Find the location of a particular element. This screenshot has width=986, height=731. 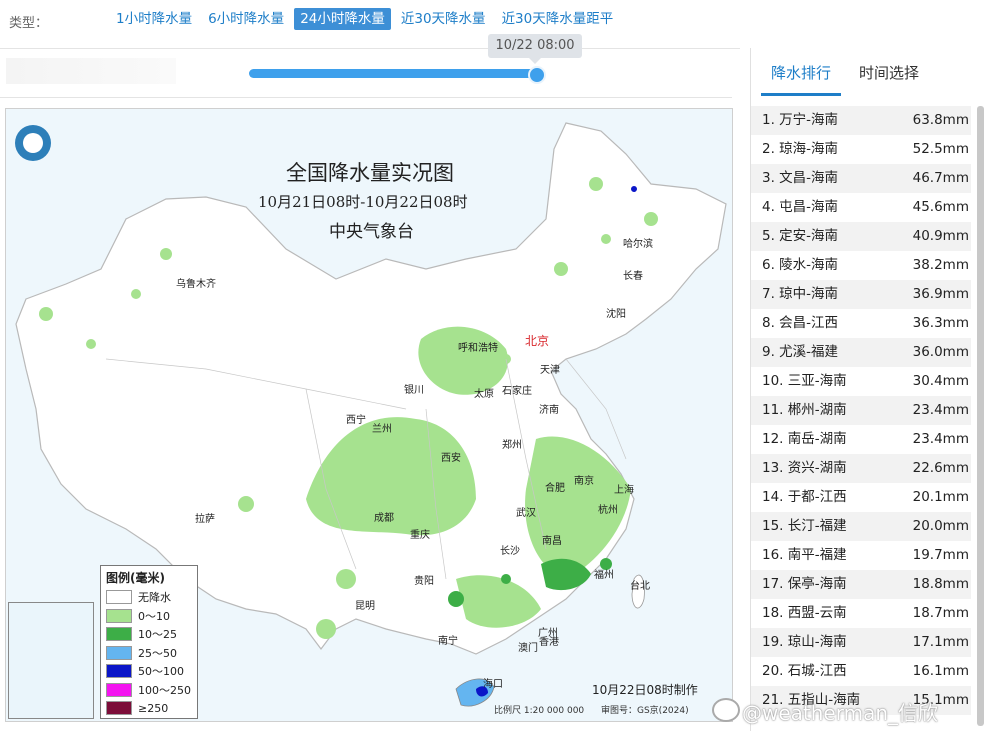

city-label: 南宁 is located at coordinates (448, 641).